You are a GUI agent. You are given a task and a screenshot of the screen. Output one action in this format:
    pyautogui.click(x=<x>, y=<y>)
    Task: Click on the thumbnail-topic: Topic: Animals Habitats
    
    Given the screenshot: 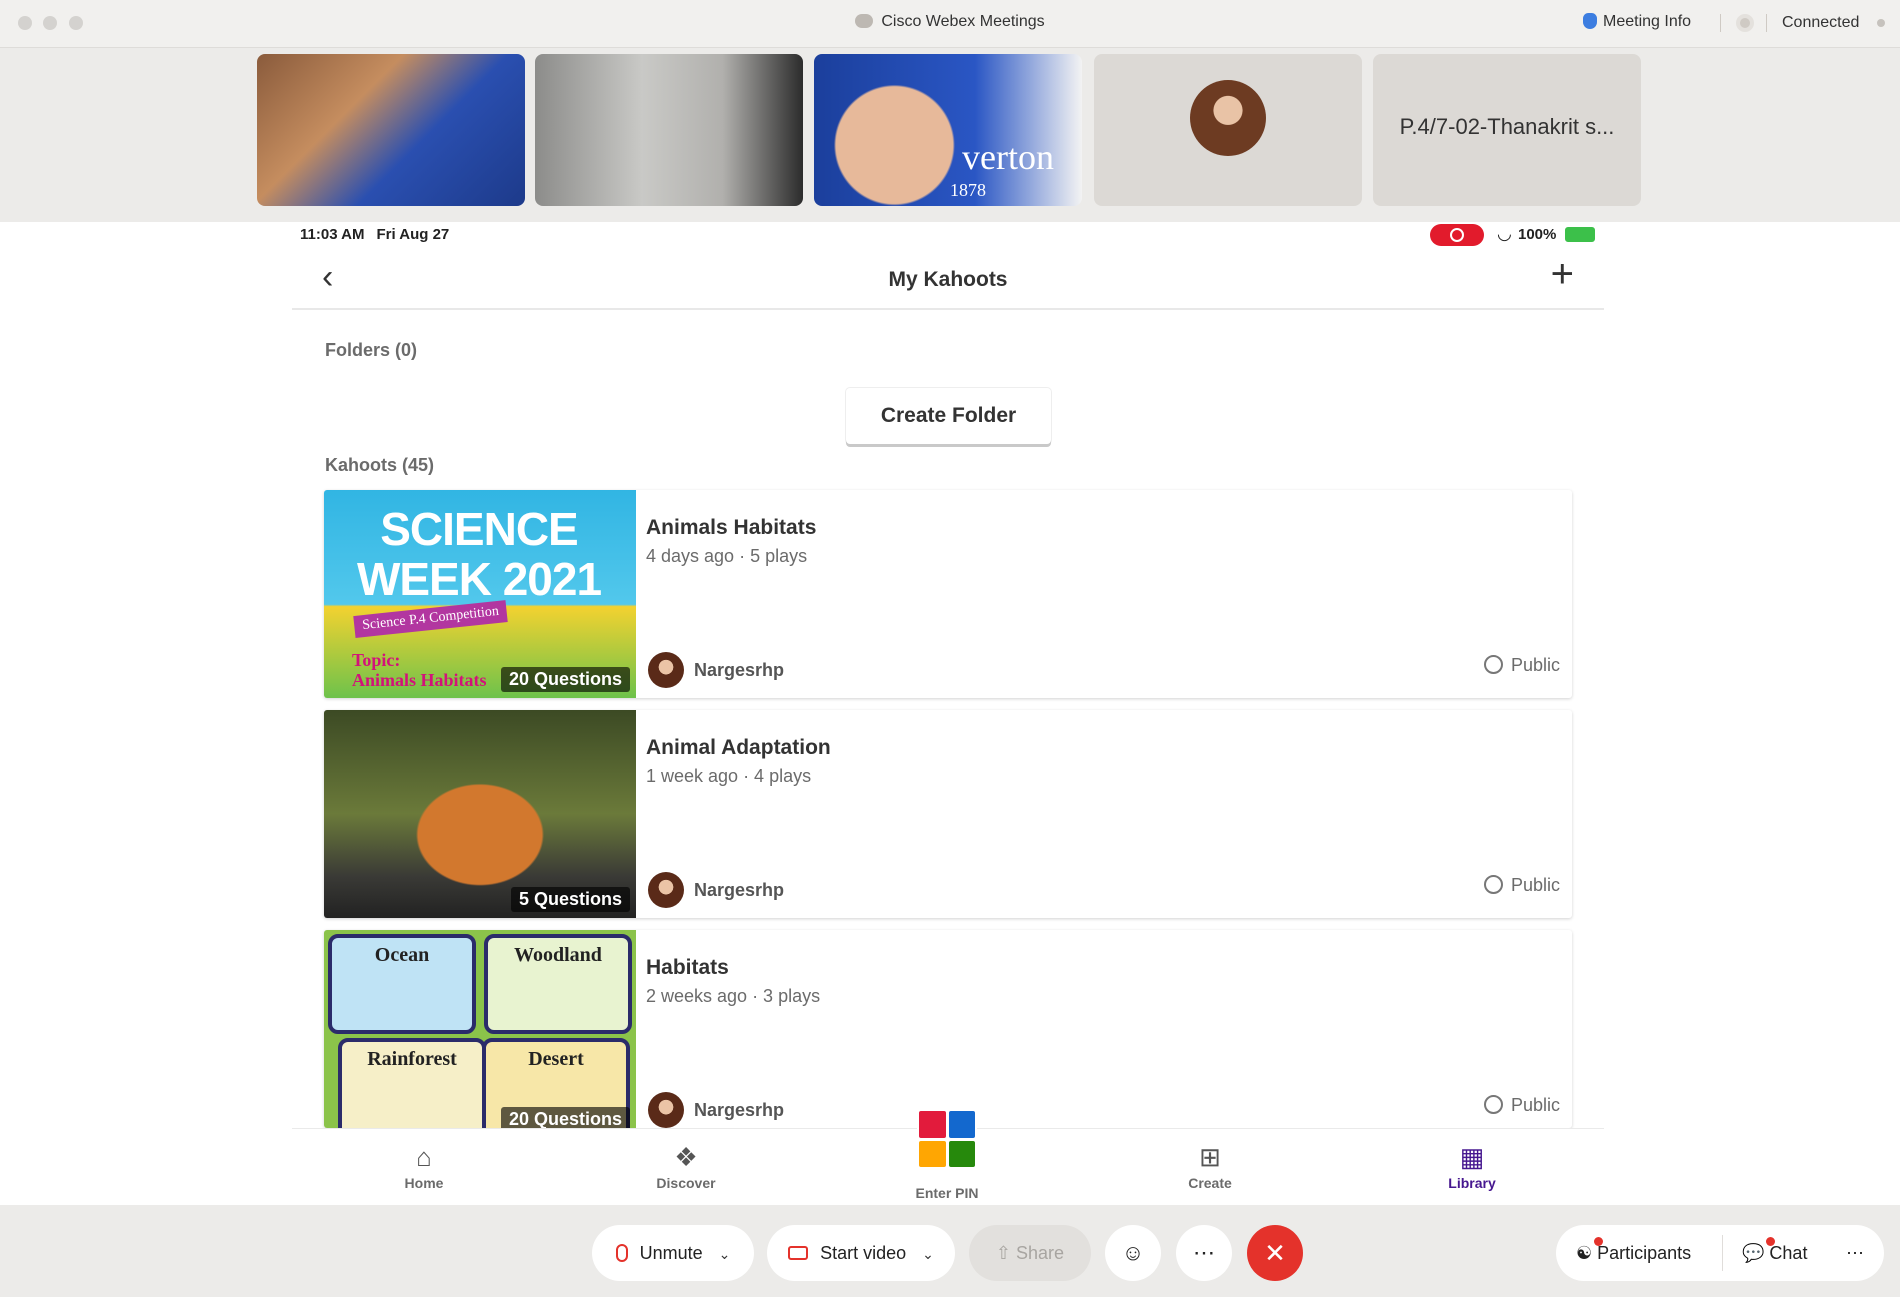 What is the action you would take?
    pyautogui.click(x=419, y=670)
    